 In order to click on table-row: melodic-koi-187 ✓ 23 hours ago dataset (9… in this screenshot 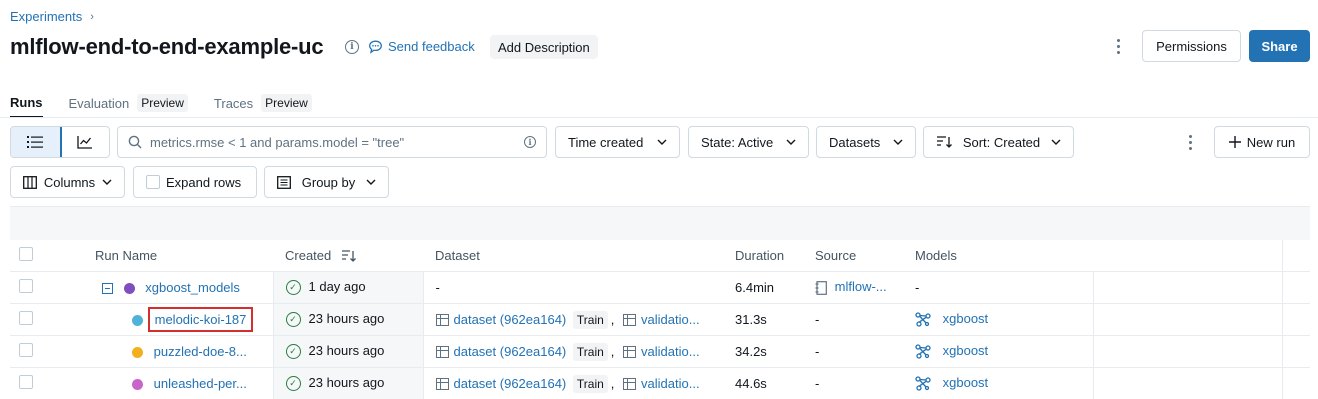, I will do `click(660, 319)`.